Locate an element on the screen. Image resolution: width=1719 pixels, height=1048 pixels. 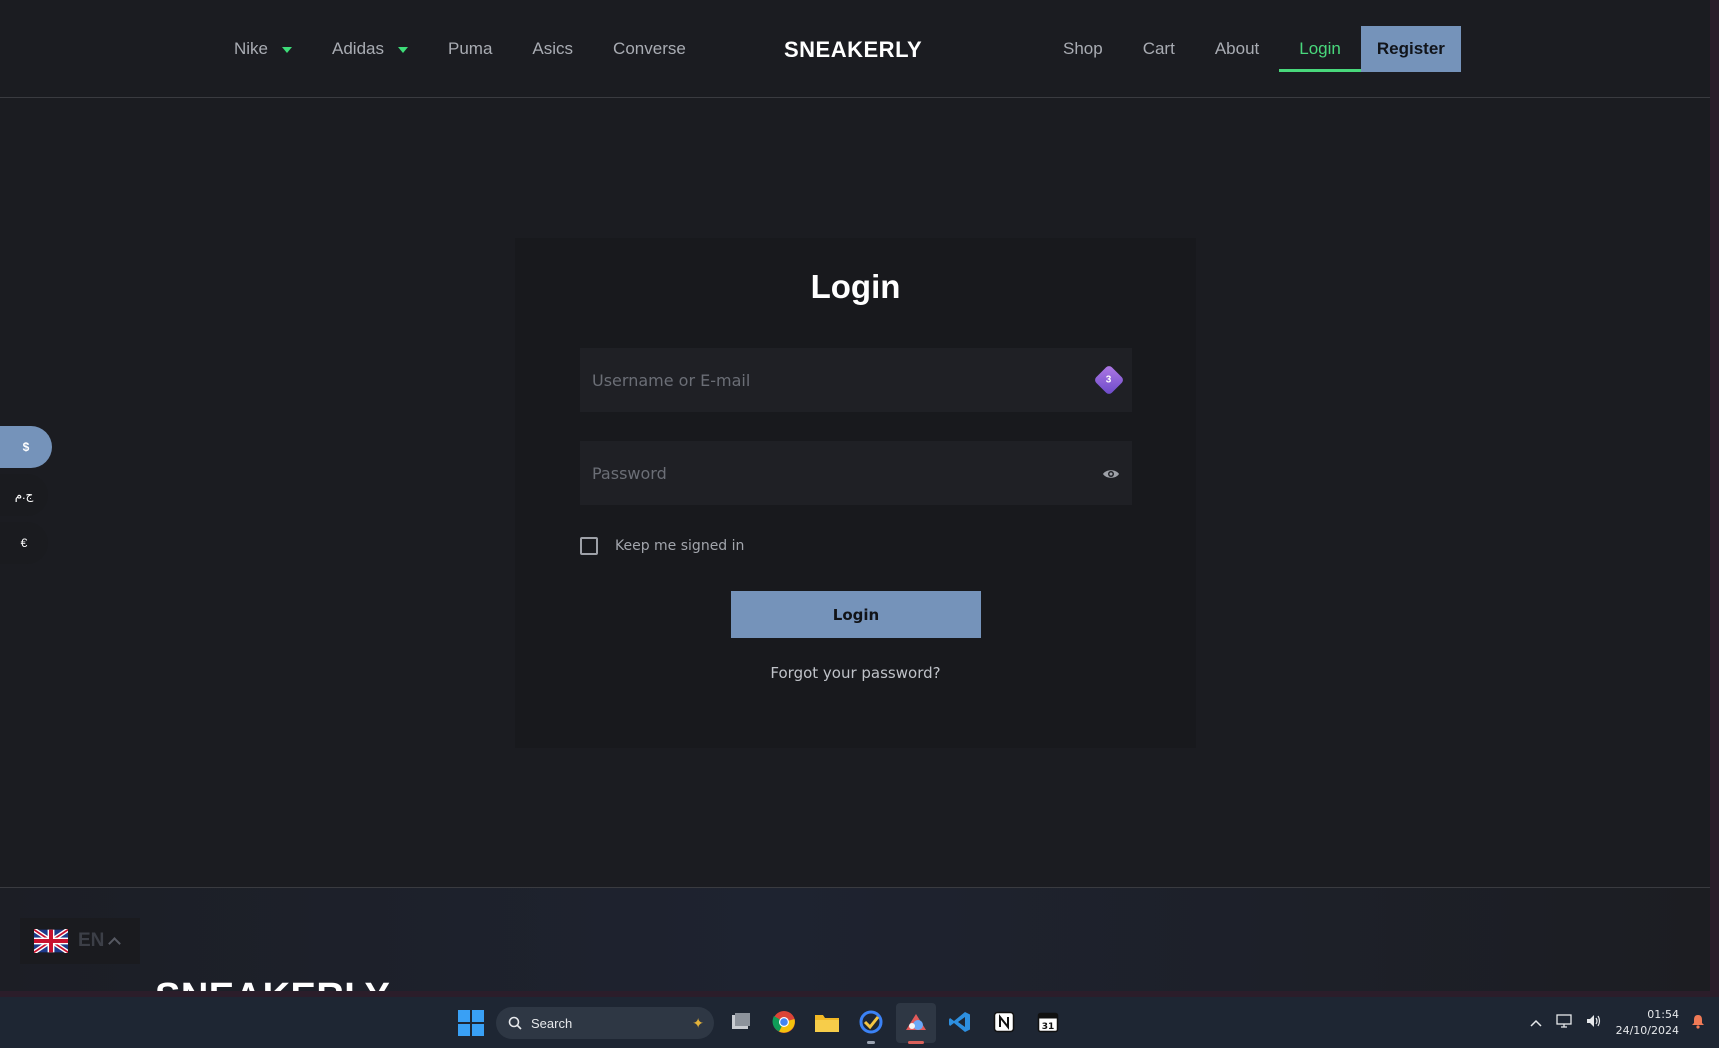
running-indicator is located at coordinates (871, 1042).